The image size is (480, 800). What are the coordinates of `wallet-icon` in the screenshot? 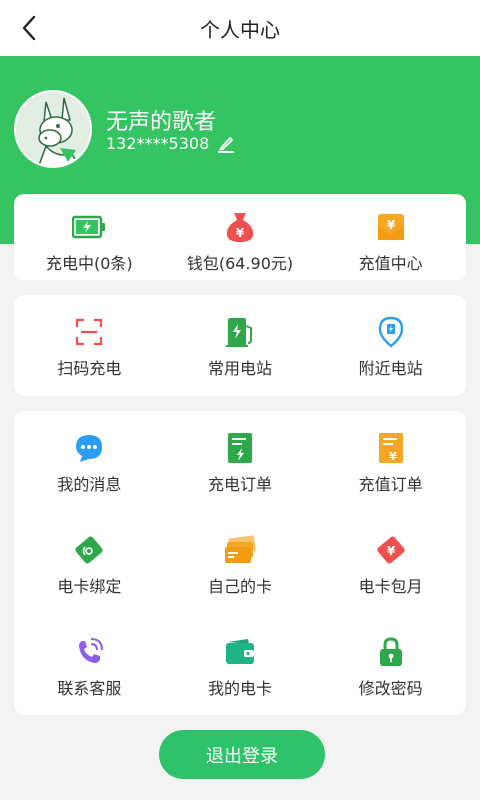 It's located at (239, 651).